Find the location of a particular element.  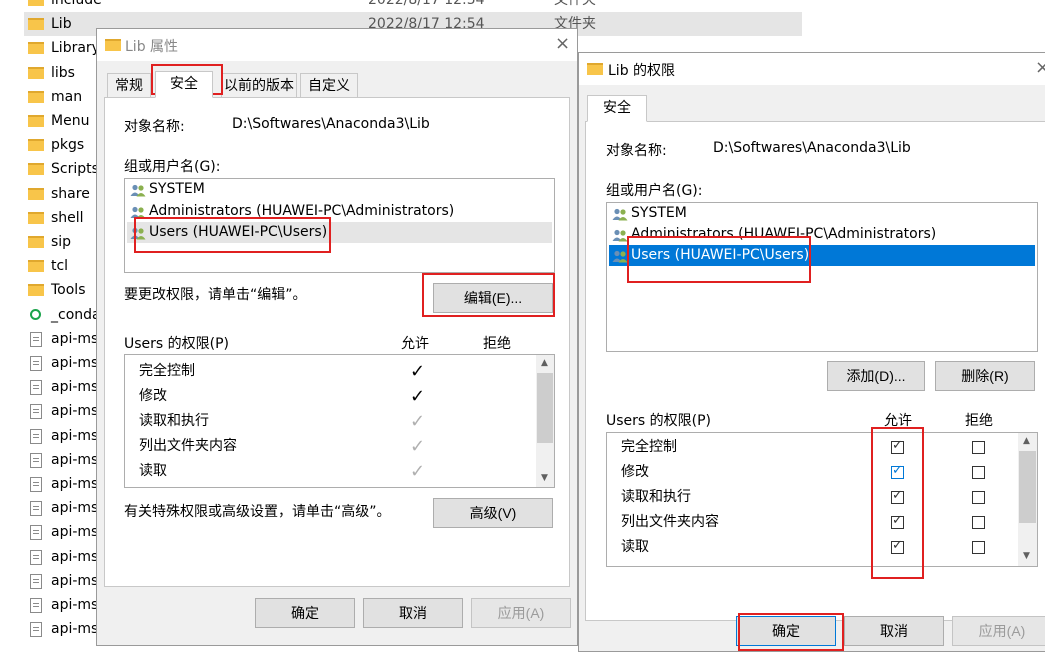

file-name: Menu is located at coordinates (70, 121).